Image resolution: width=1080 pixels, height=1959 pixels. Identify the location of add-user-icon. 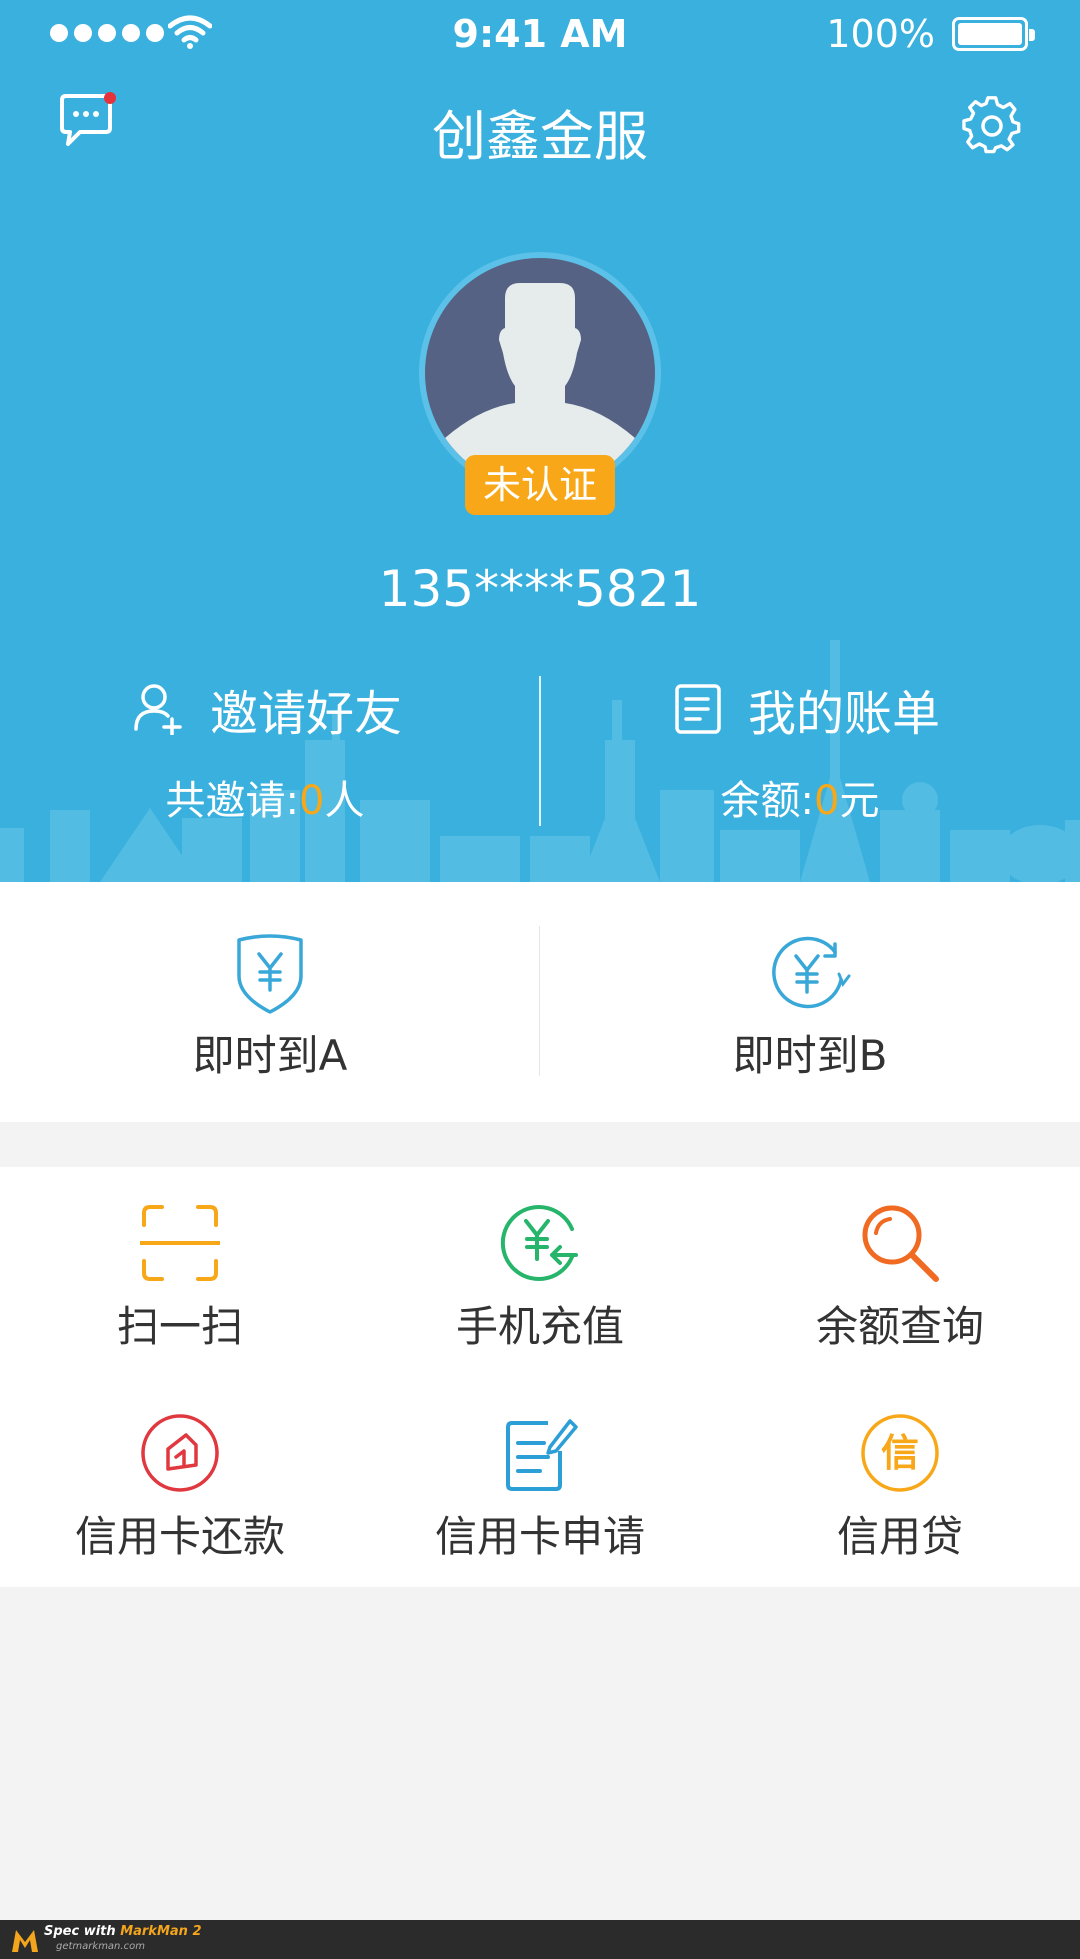
(158, 709).